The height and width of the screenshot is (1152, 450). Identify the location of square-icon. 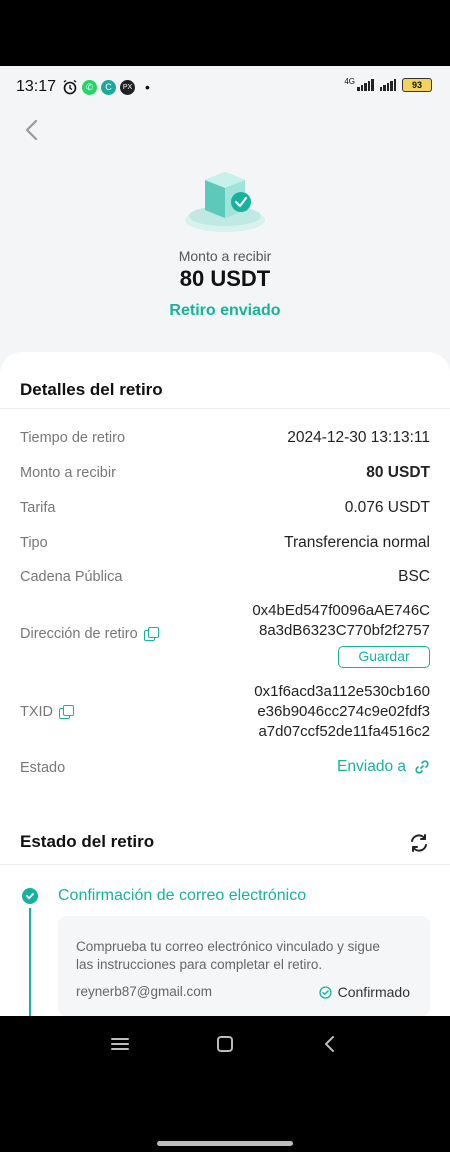
(225, 1044).